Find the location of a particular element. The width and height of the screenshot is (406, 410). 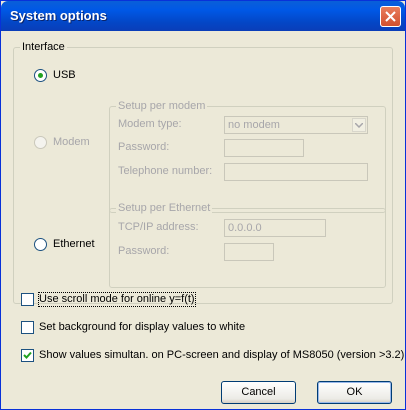

close-button is located at coordinates (390, 16).